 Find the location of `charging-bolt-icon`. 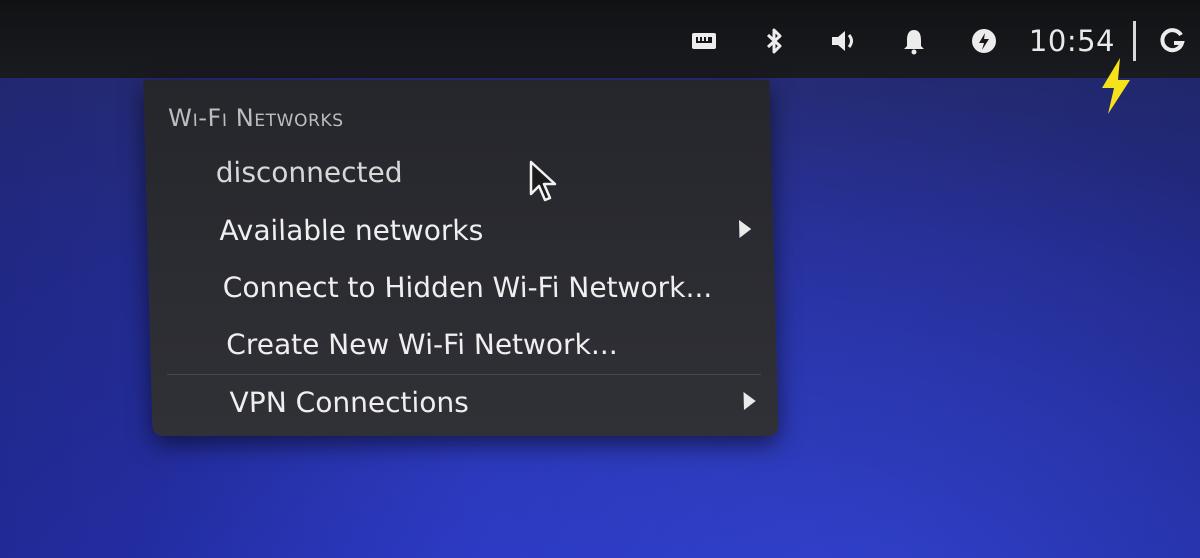

charging-bolt-icon is located at coordinates (1116, 86).